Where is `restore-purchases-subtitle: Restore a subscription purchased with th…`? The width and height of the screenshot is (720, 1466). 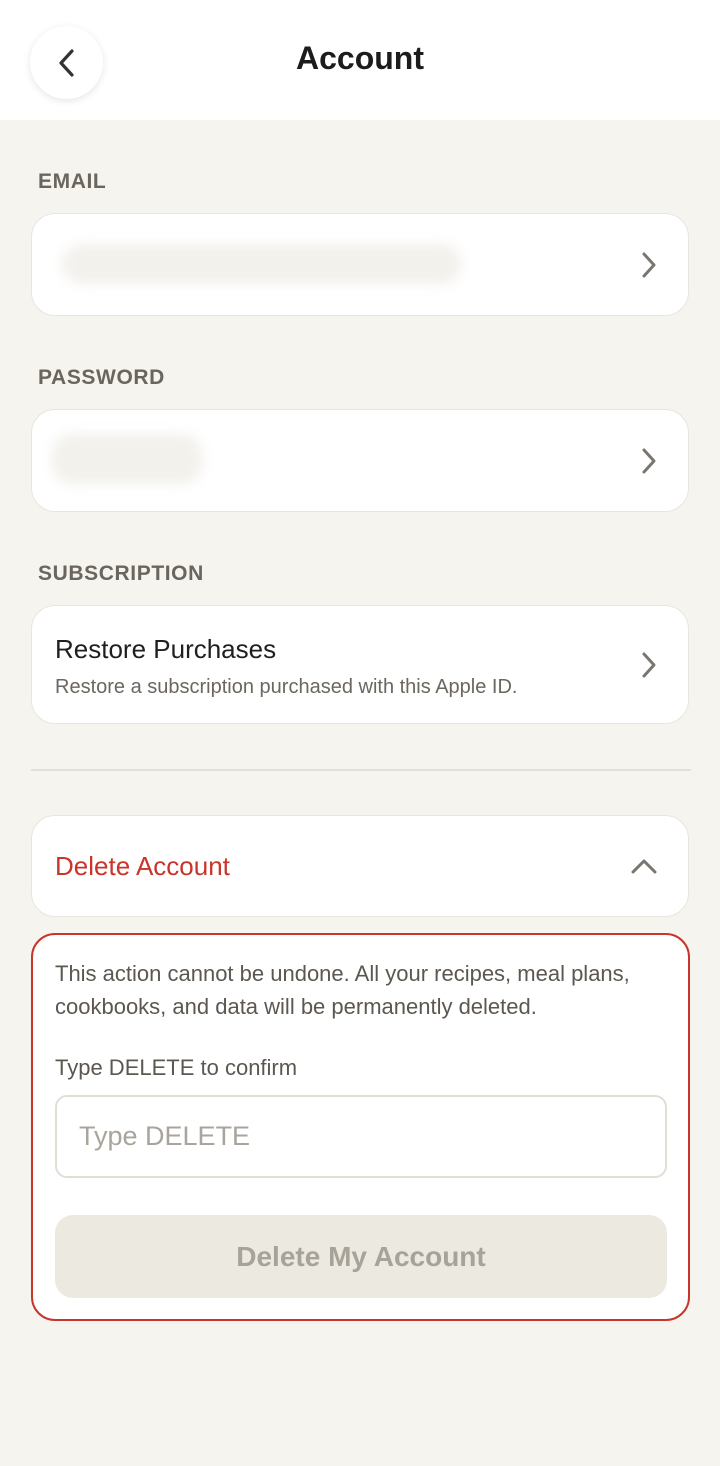
restore-purchases-subtitle: Restore a subscription purchased with th… is located at coordinates (286, 687).